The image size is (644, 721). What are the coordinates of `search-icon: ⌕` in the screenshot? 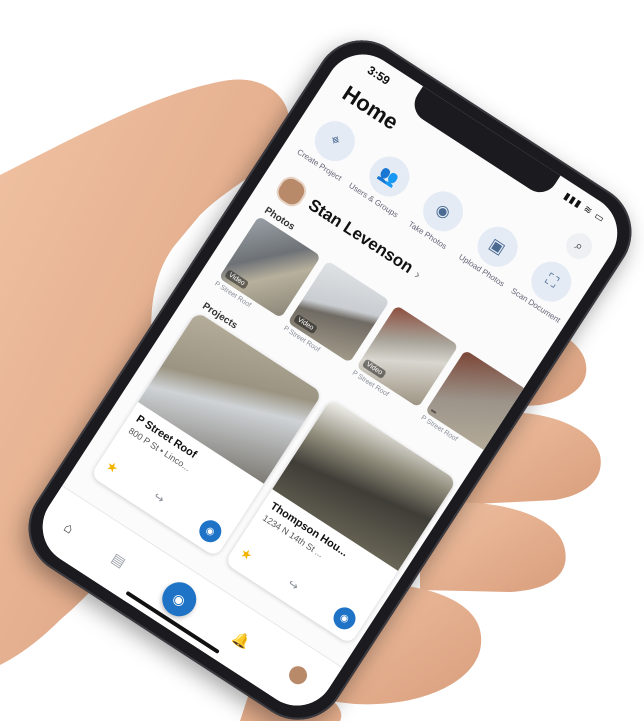 It's located at (579, 245).